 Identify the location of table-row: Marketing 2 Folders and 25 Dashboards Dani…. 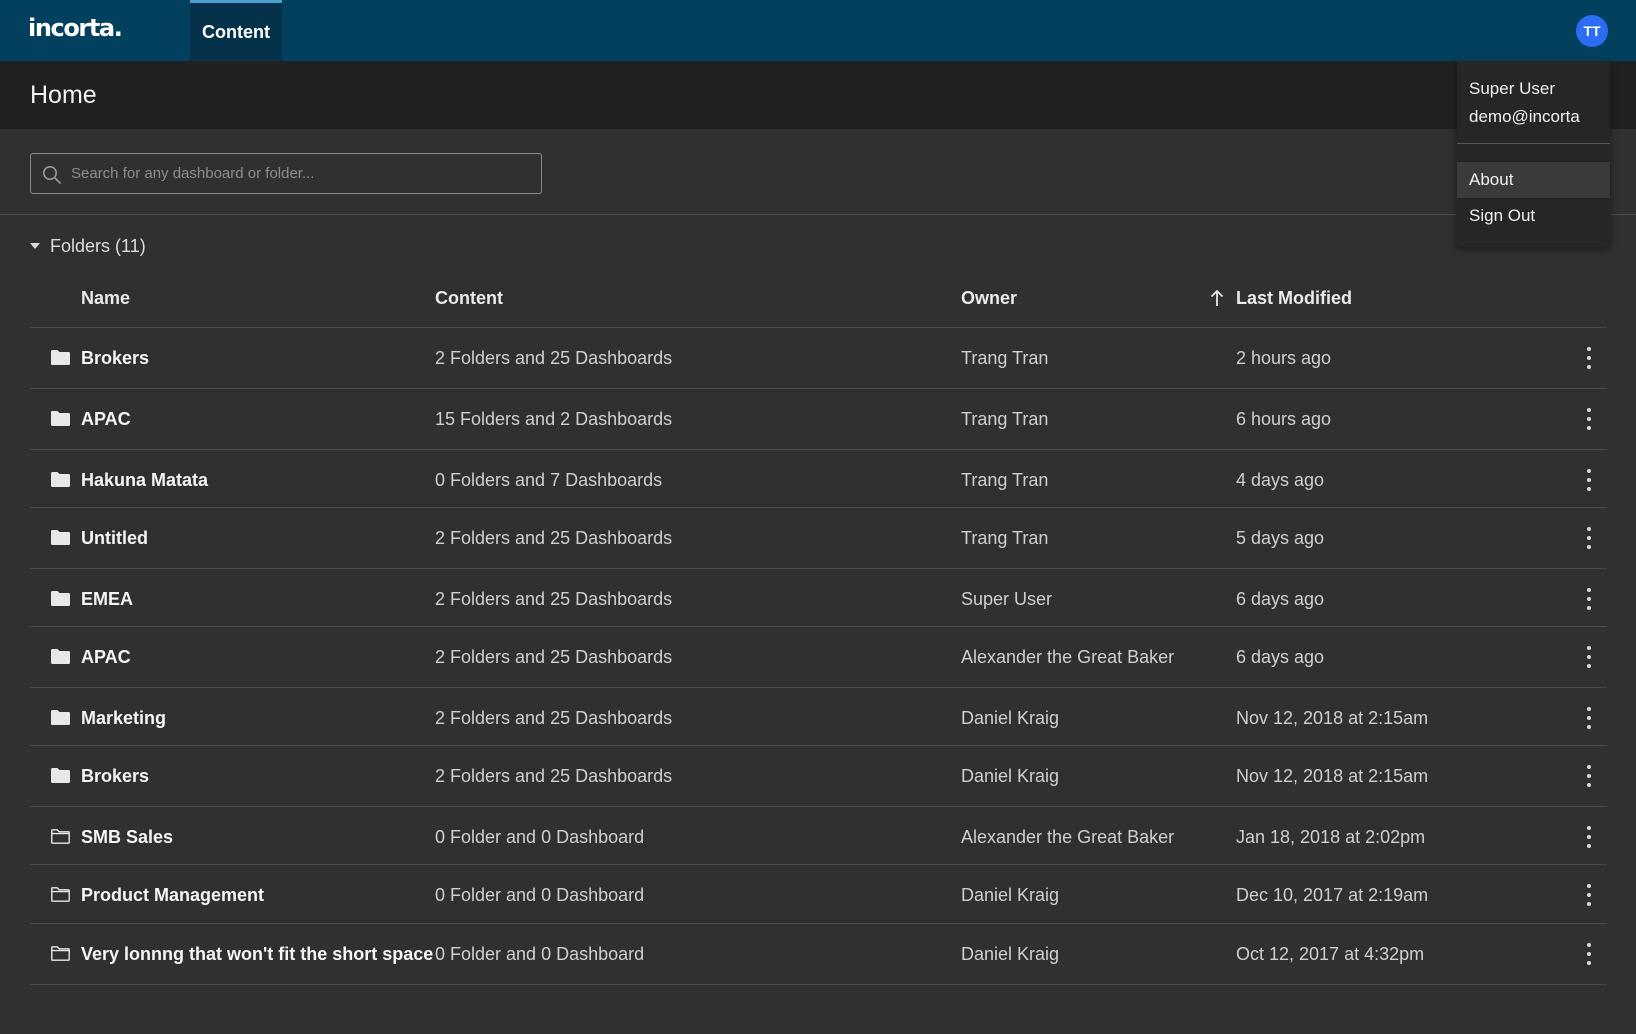
(818, 717).